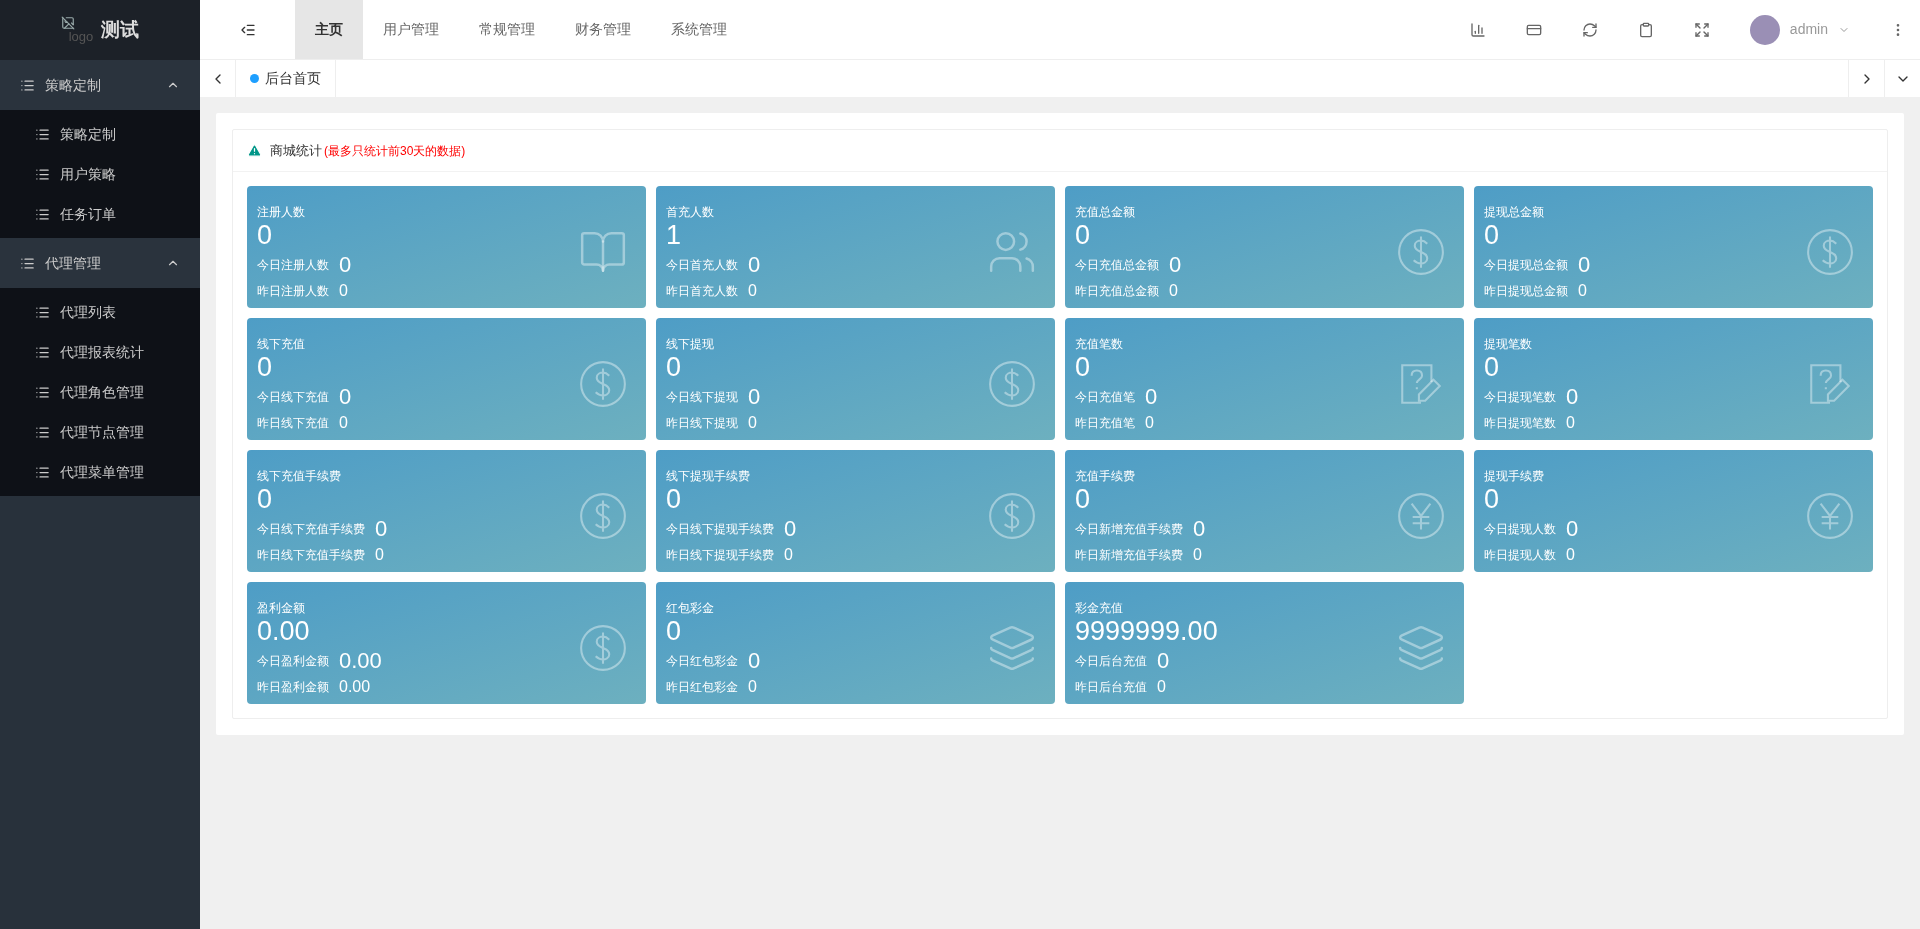  What do you see at coordinates (100, 472) in the screenshot?
I see `sidebar-item: 代理菜单管理` at bounding box center [100, 472].